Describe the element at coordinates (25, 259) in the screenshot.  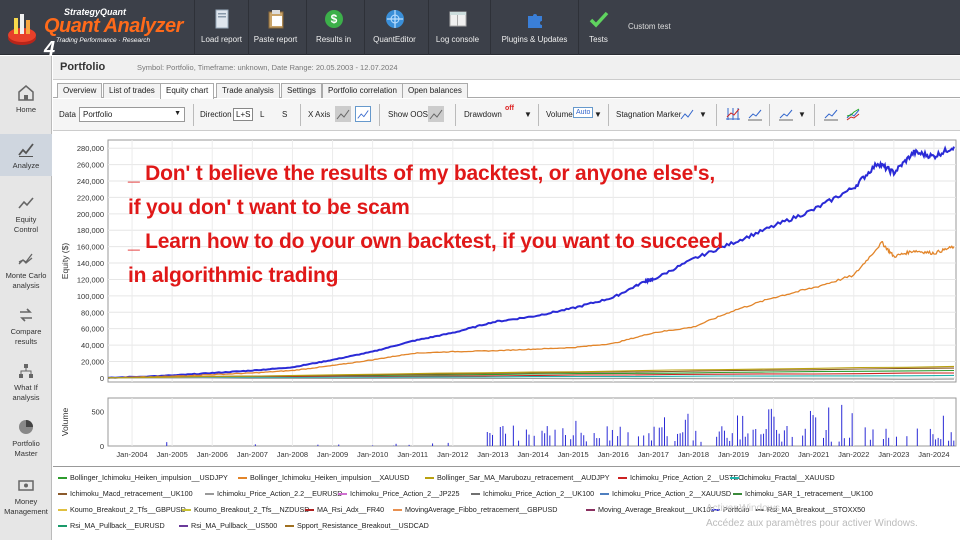
I see `monte-carlo-icon` at that location.